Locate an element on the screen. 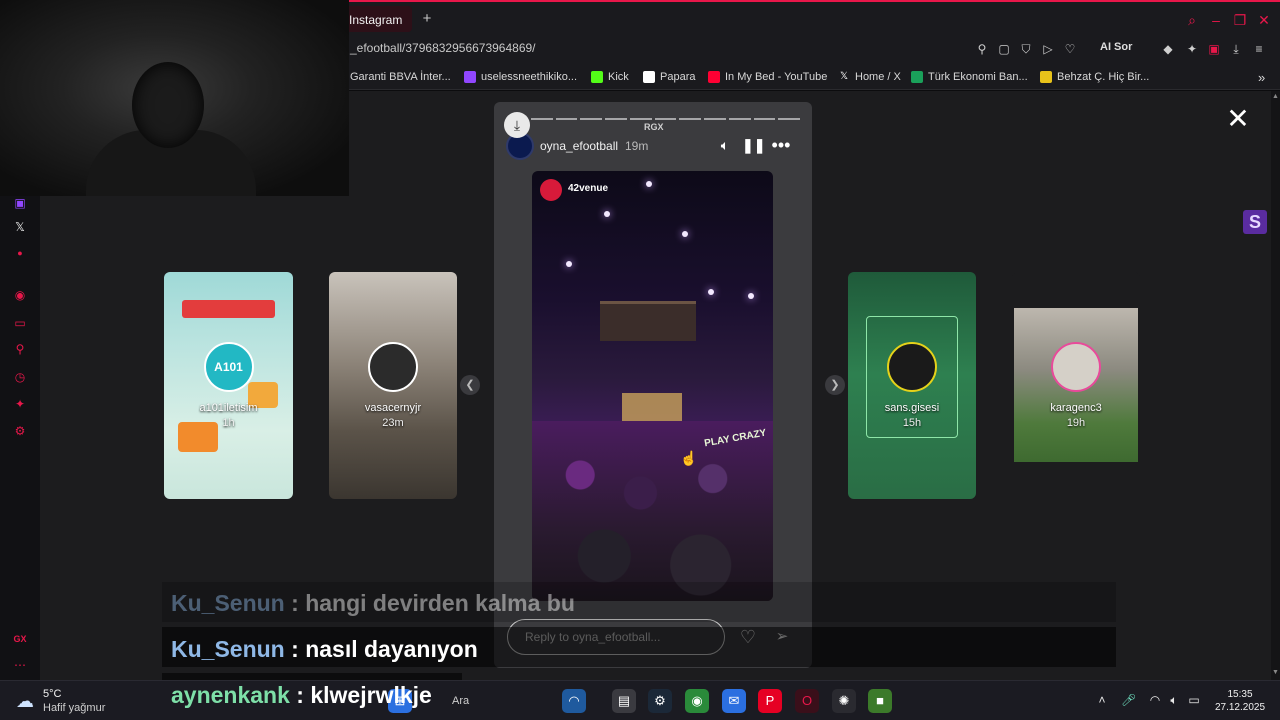 This screenshot has width=1280, height=720. story-author-name: oyna_efootball is located at coordinates (579, 146).